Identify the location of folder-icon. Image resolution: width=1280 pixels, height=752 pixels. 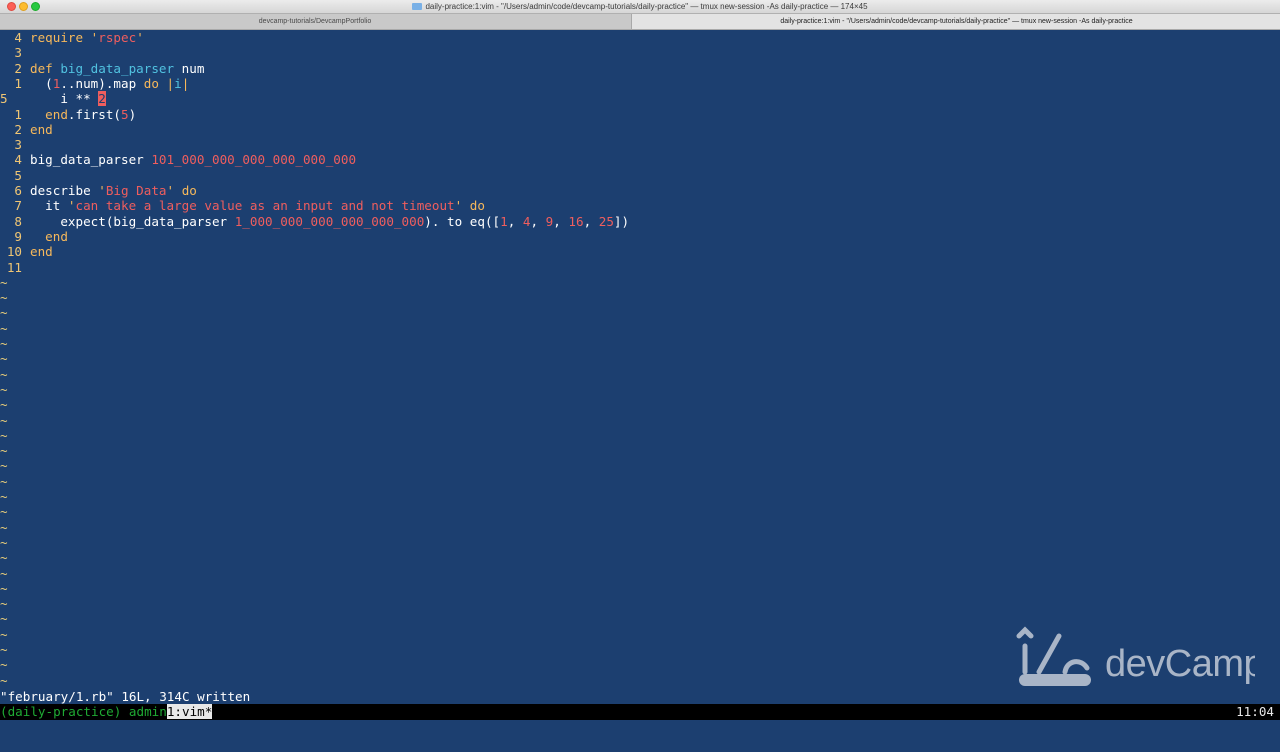
(417, 6).